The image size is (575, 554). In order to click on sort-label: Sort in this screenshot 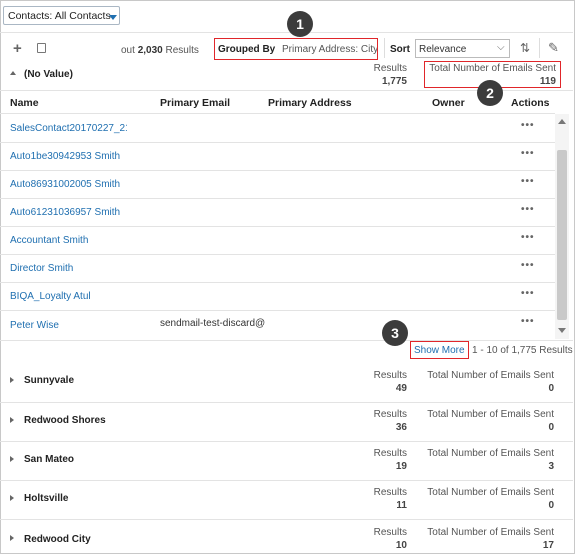, I will do `click(400, 49)`.